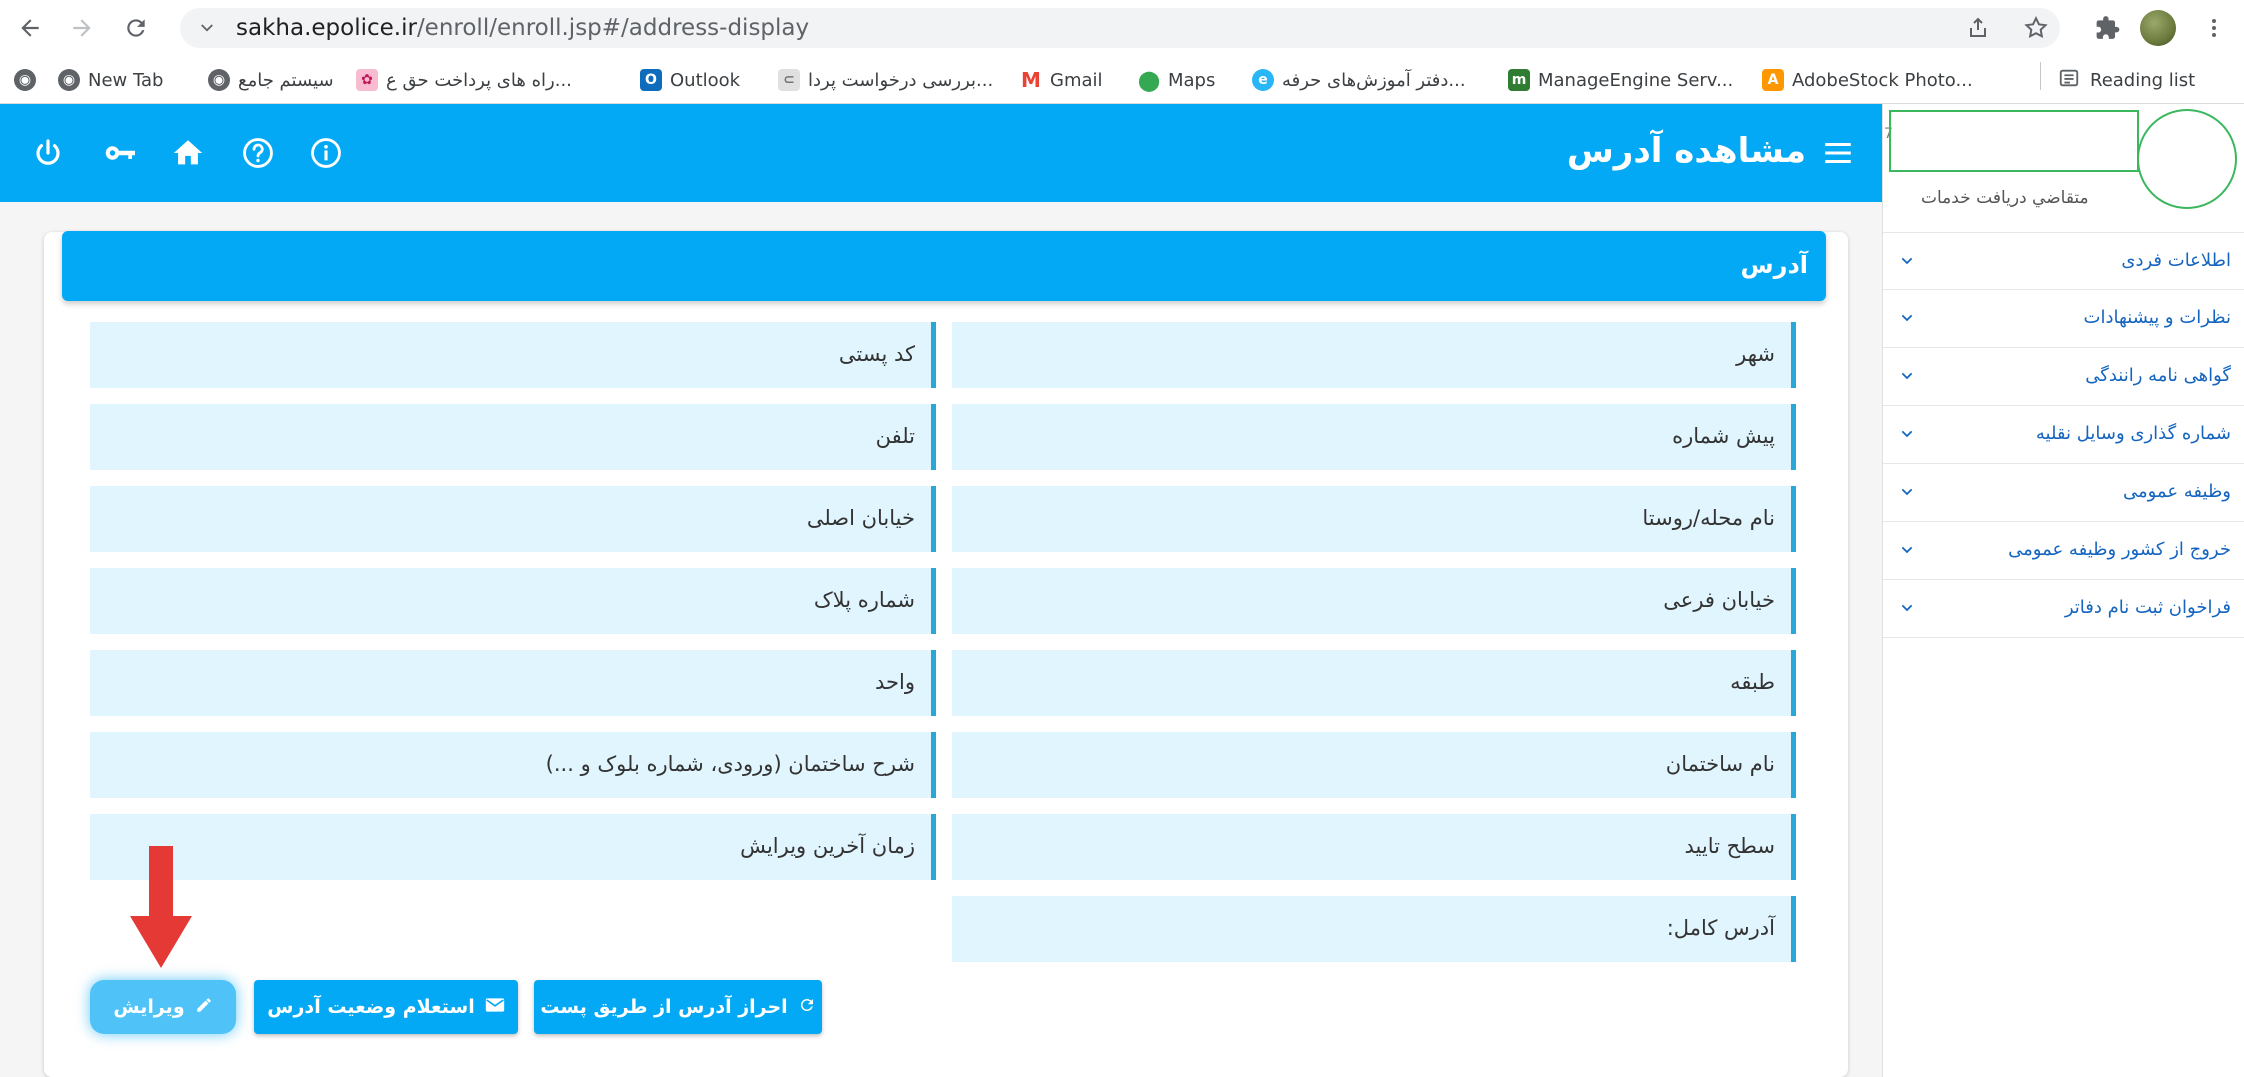 The height and width of the screenshot is (1077, 2244). What do you see at coordinates (286, 80) in the screenshot?
I see `bookmark-label: سیستم جامع` at bounding box center [286, 80].